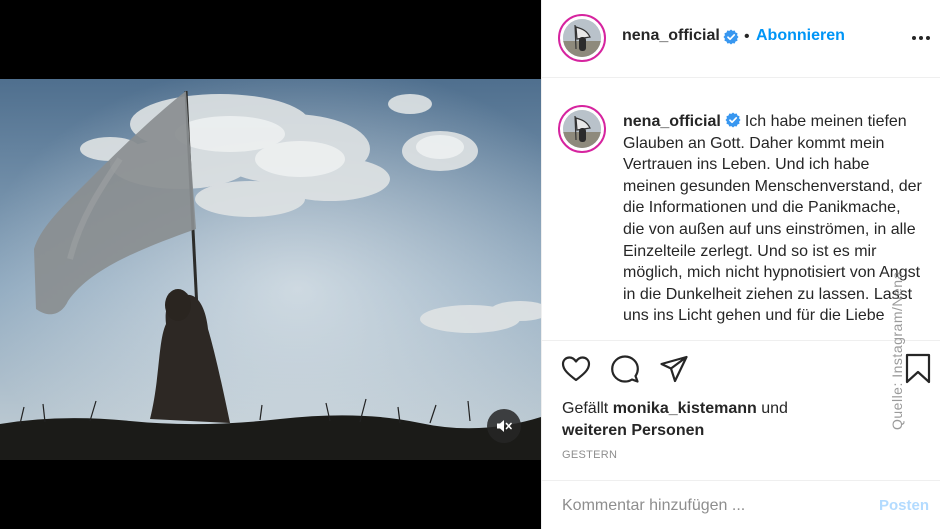 This screenshot has width=940, height=529. What do you see at coordinates (671, 36) in the screenshot?
I see `username: nena_official` at bounding box center [671, 36].